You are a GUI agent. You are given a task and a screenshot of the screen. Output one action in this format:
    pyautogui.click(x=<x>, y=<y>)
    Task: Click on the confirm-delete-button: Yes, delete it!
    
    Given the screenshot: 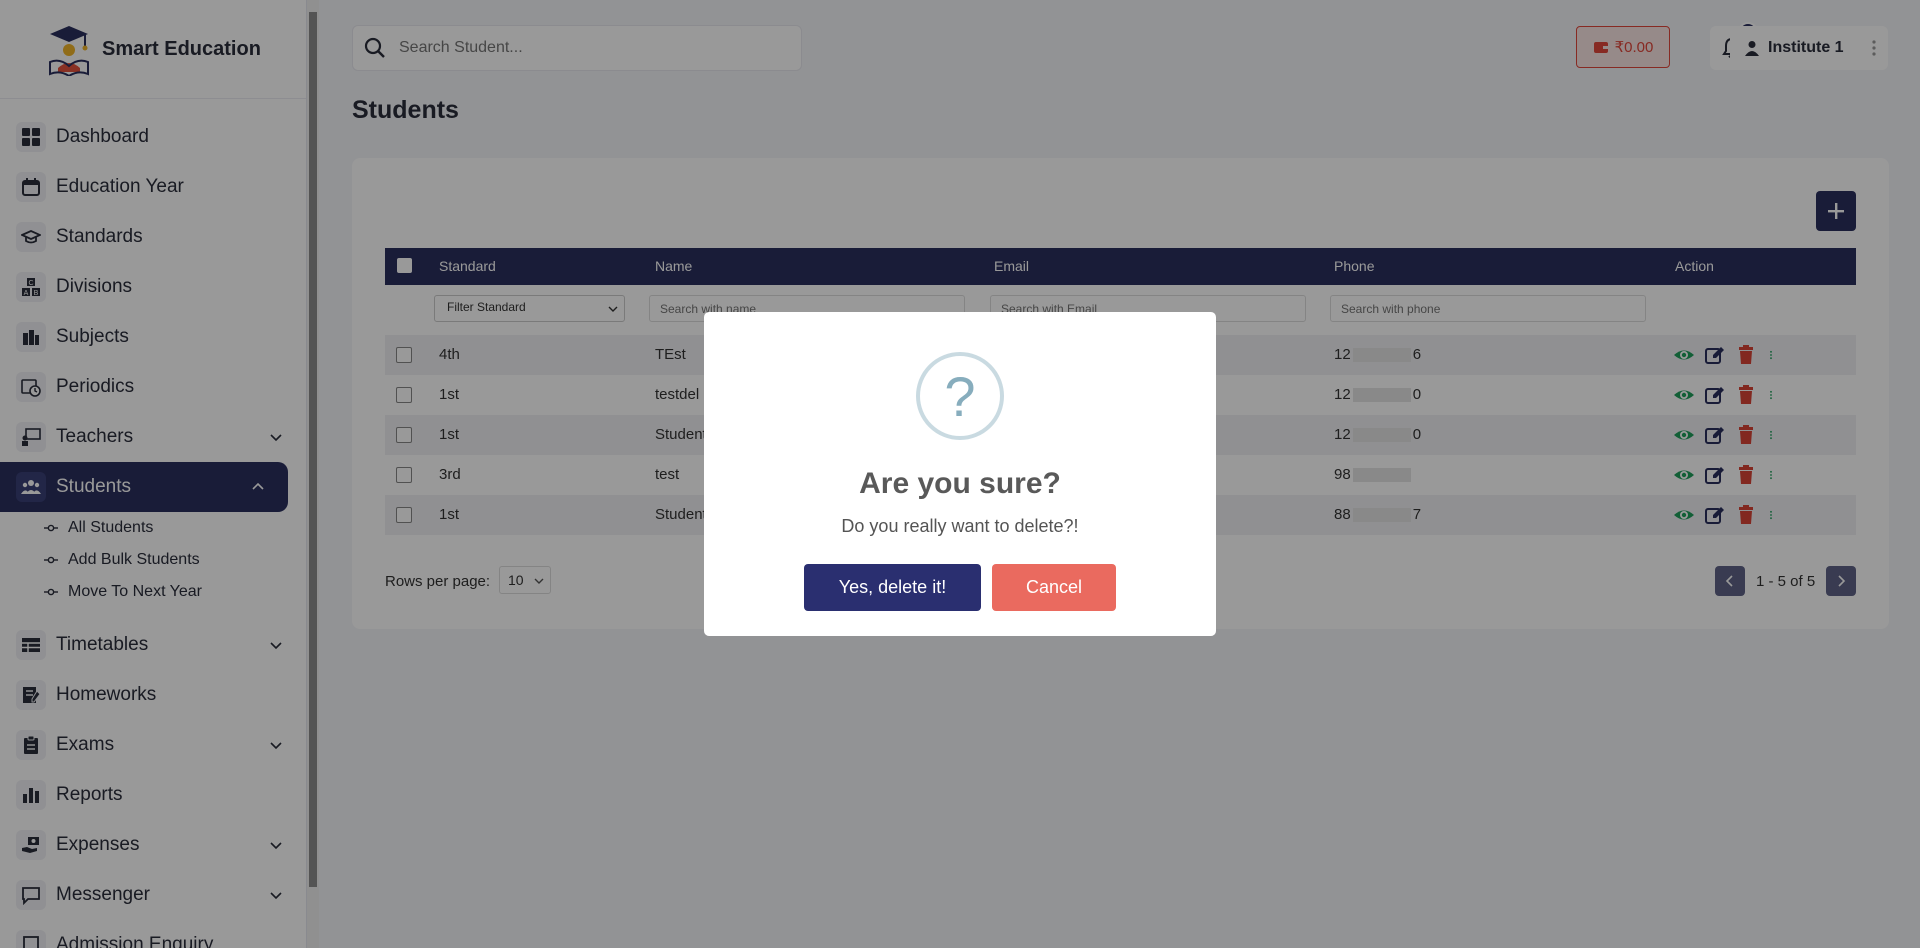 What is the action you would take?
    pyautogui.click(x=892, y=587)
    